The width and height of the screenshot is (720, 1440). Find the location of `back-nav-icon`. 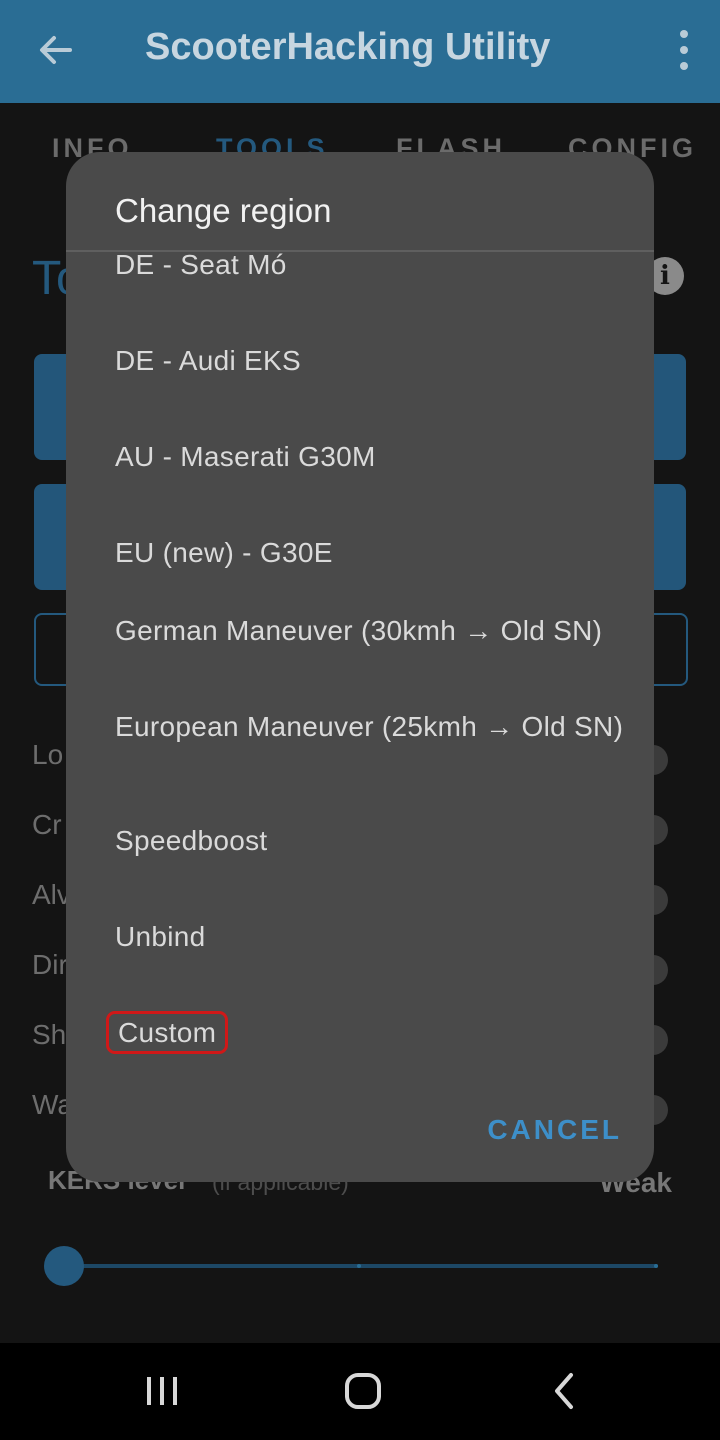

back-nav-icon is located at coordinates (565, 1391).